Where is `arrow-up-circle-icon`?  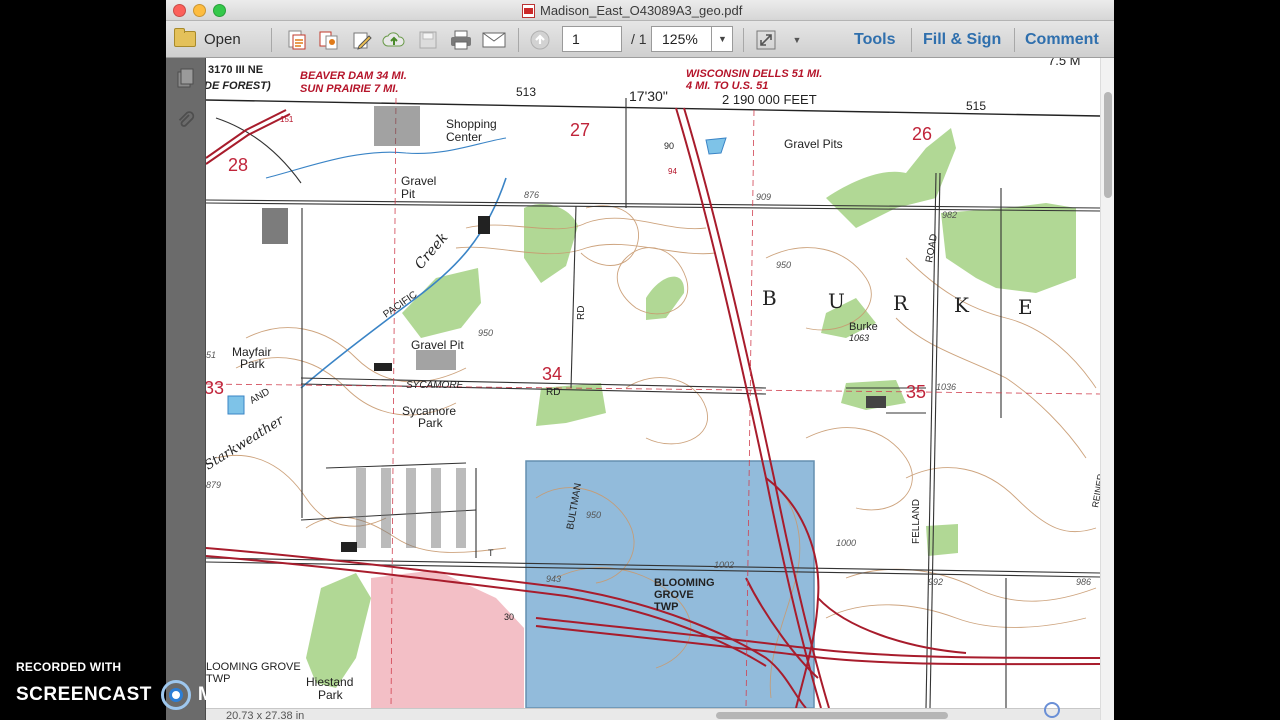
arrow-up-circle-icon is located at coordinates (540, 40).